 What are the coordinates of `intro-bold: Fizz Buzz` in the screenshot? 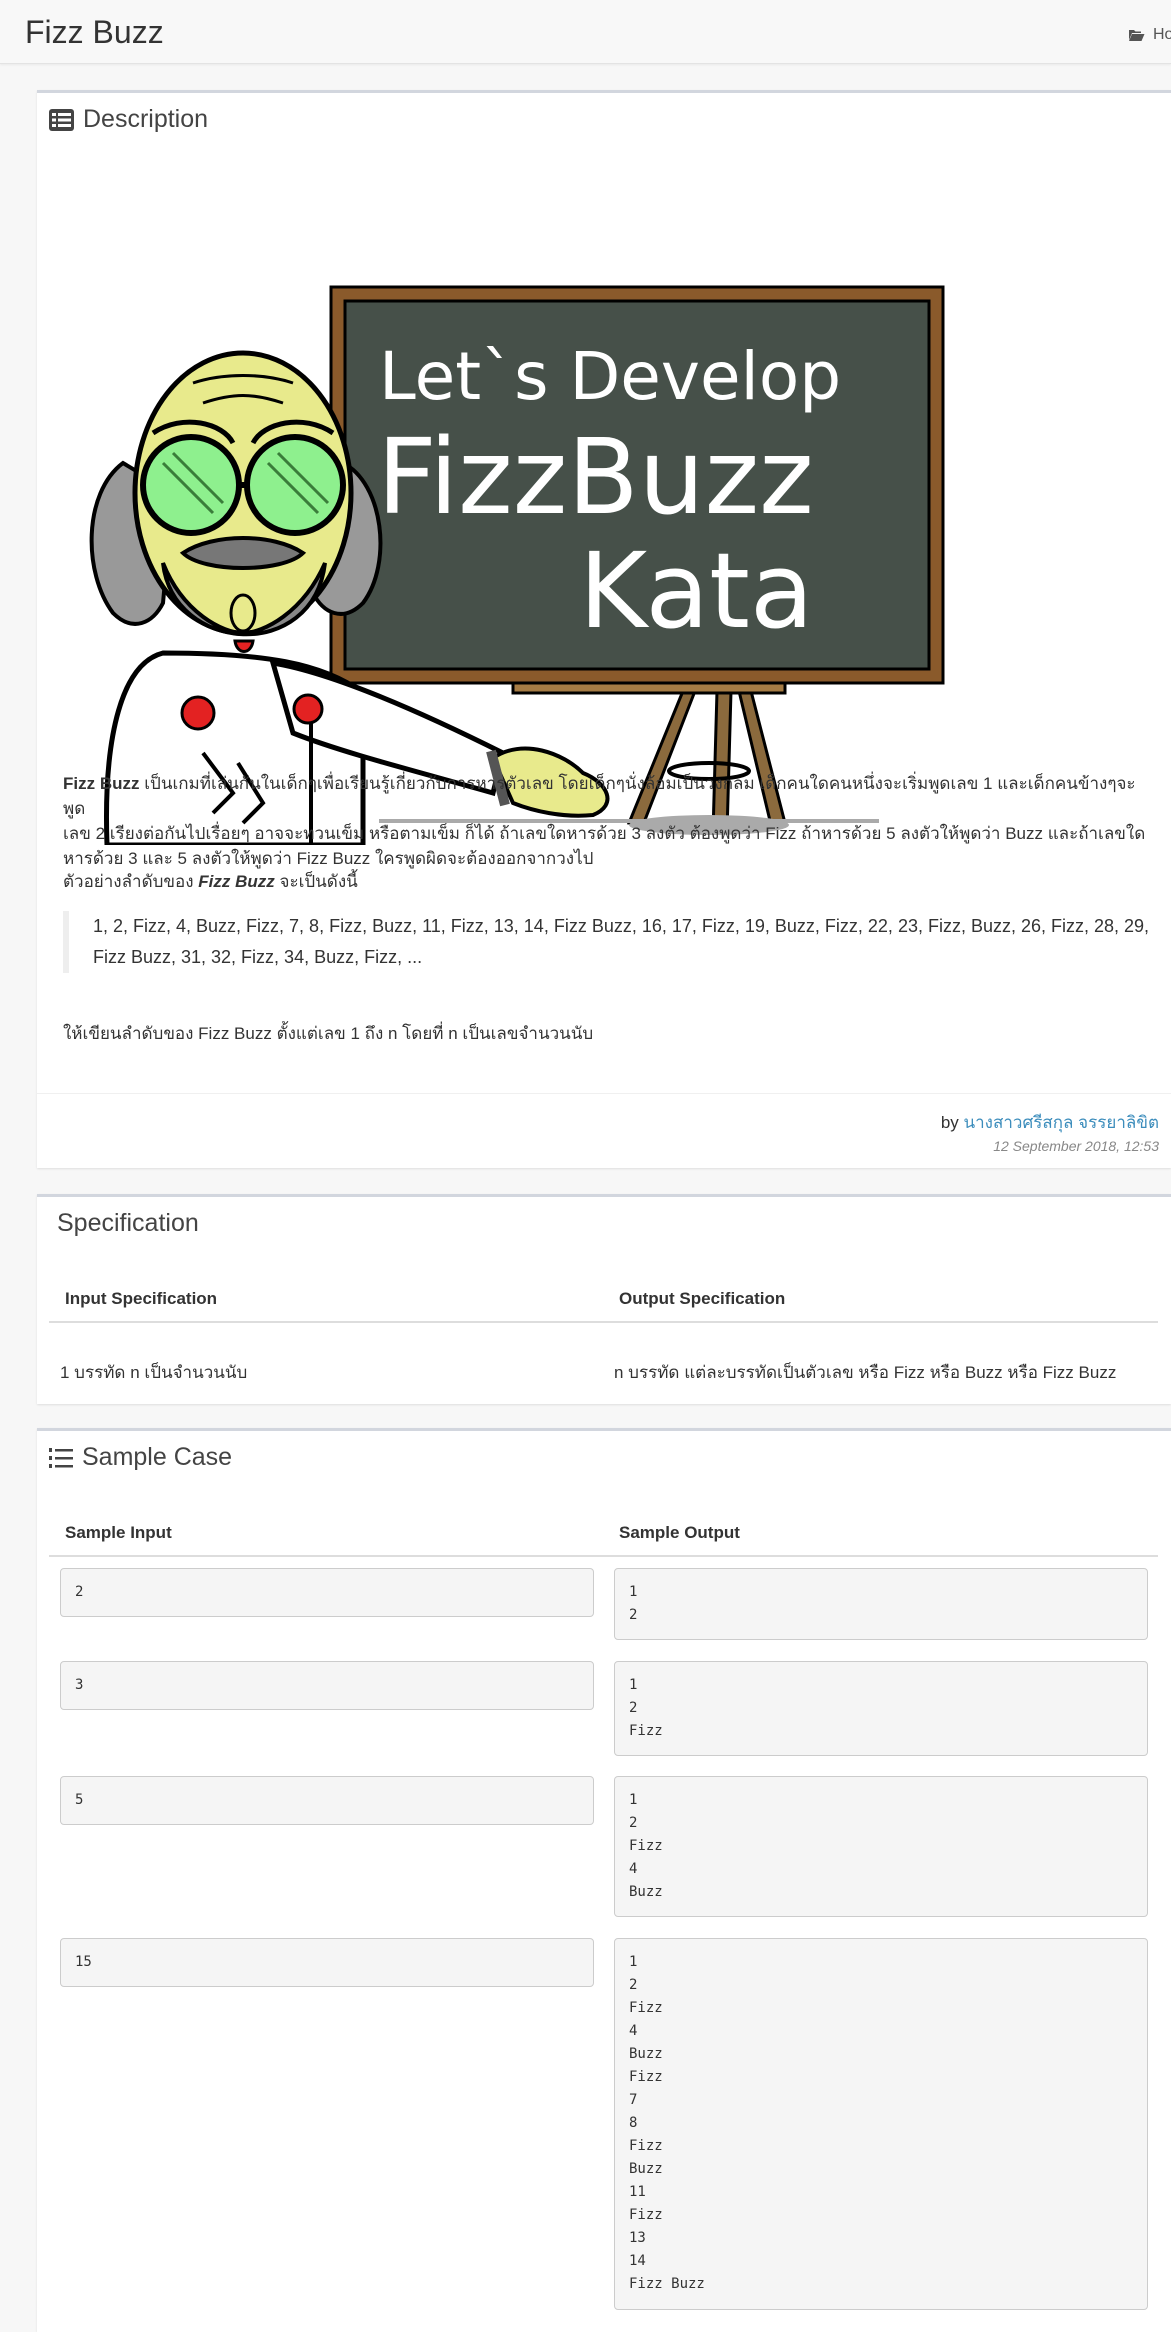 It's located at (101, 783).